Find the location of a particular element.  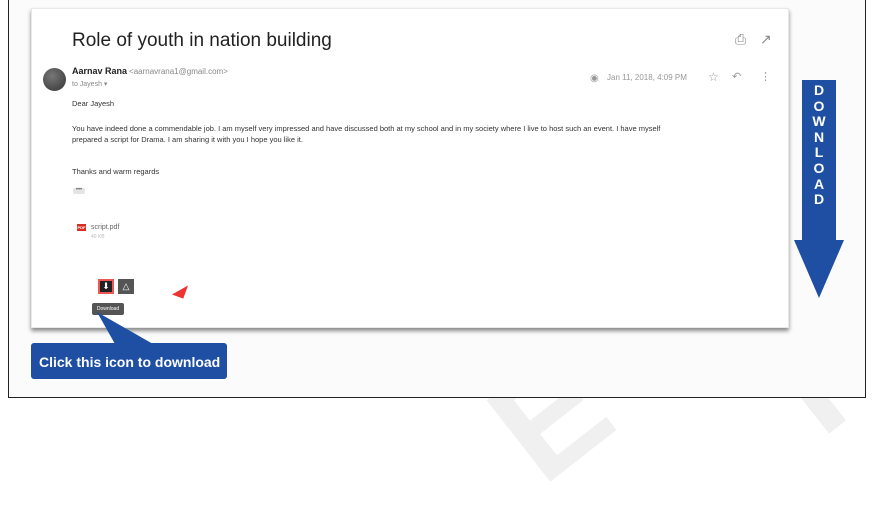

avatar is located at coordinates (54, 79).